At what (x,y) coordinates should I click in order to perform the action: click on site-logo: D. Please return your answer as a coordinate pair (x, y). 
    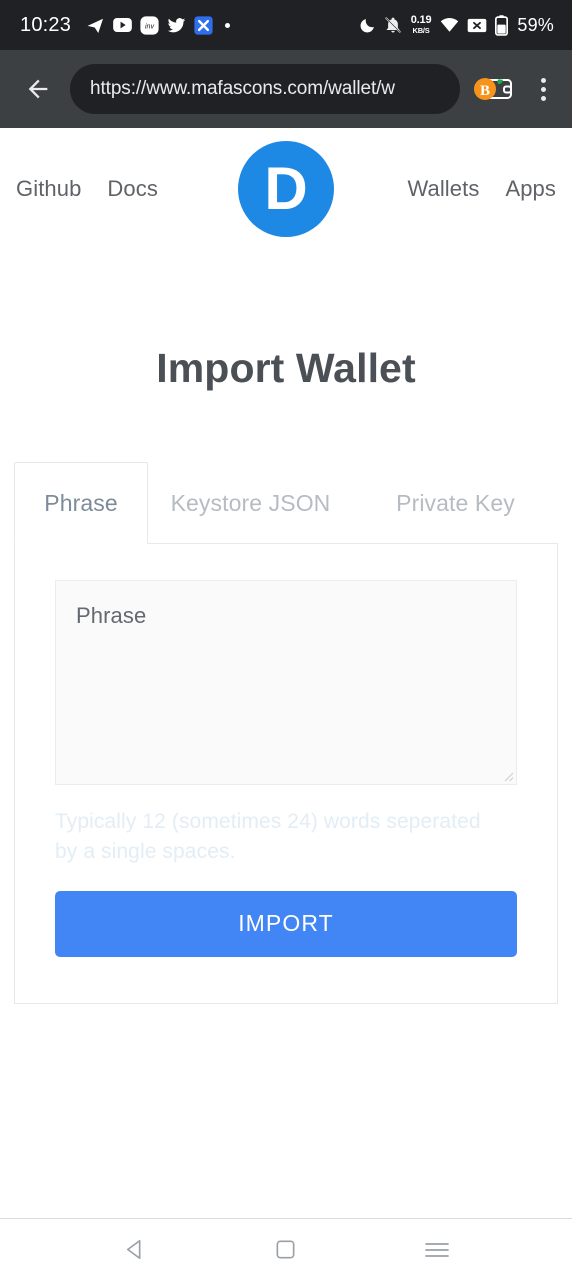
    Looking at the image, I should click on (286, 189).